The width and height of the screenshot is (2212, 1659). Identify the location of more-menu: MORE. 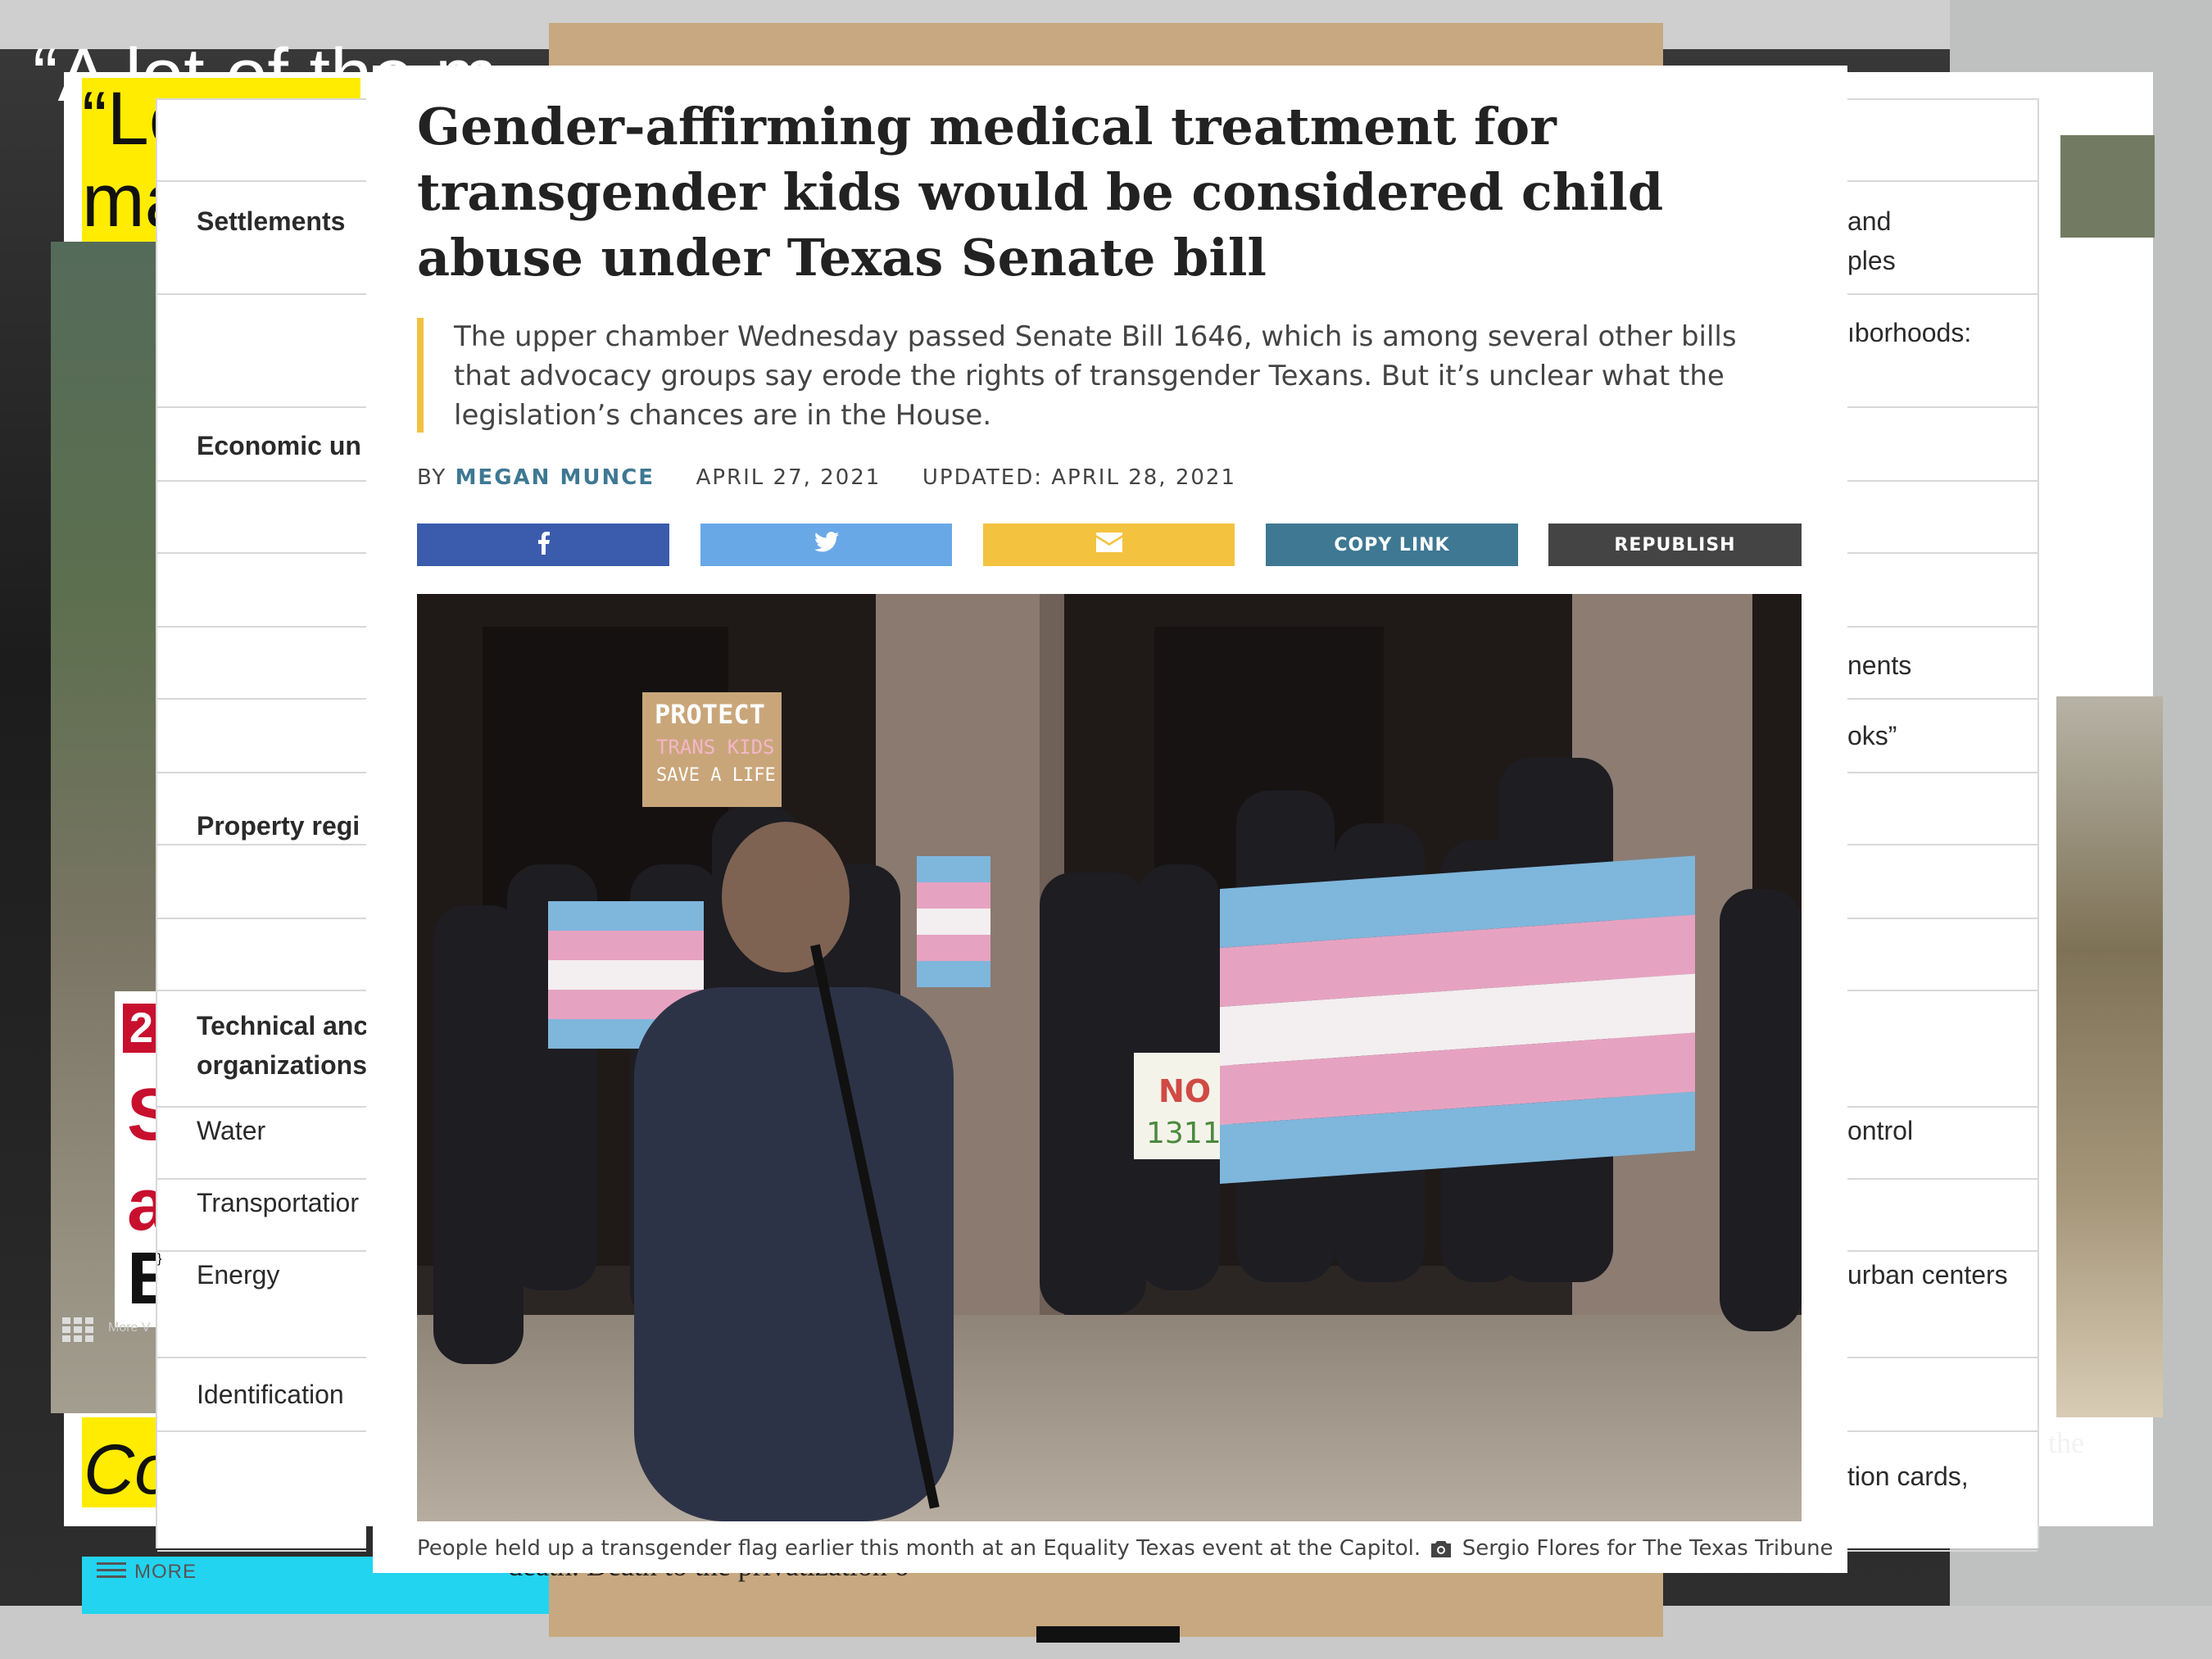
(147, 1572).